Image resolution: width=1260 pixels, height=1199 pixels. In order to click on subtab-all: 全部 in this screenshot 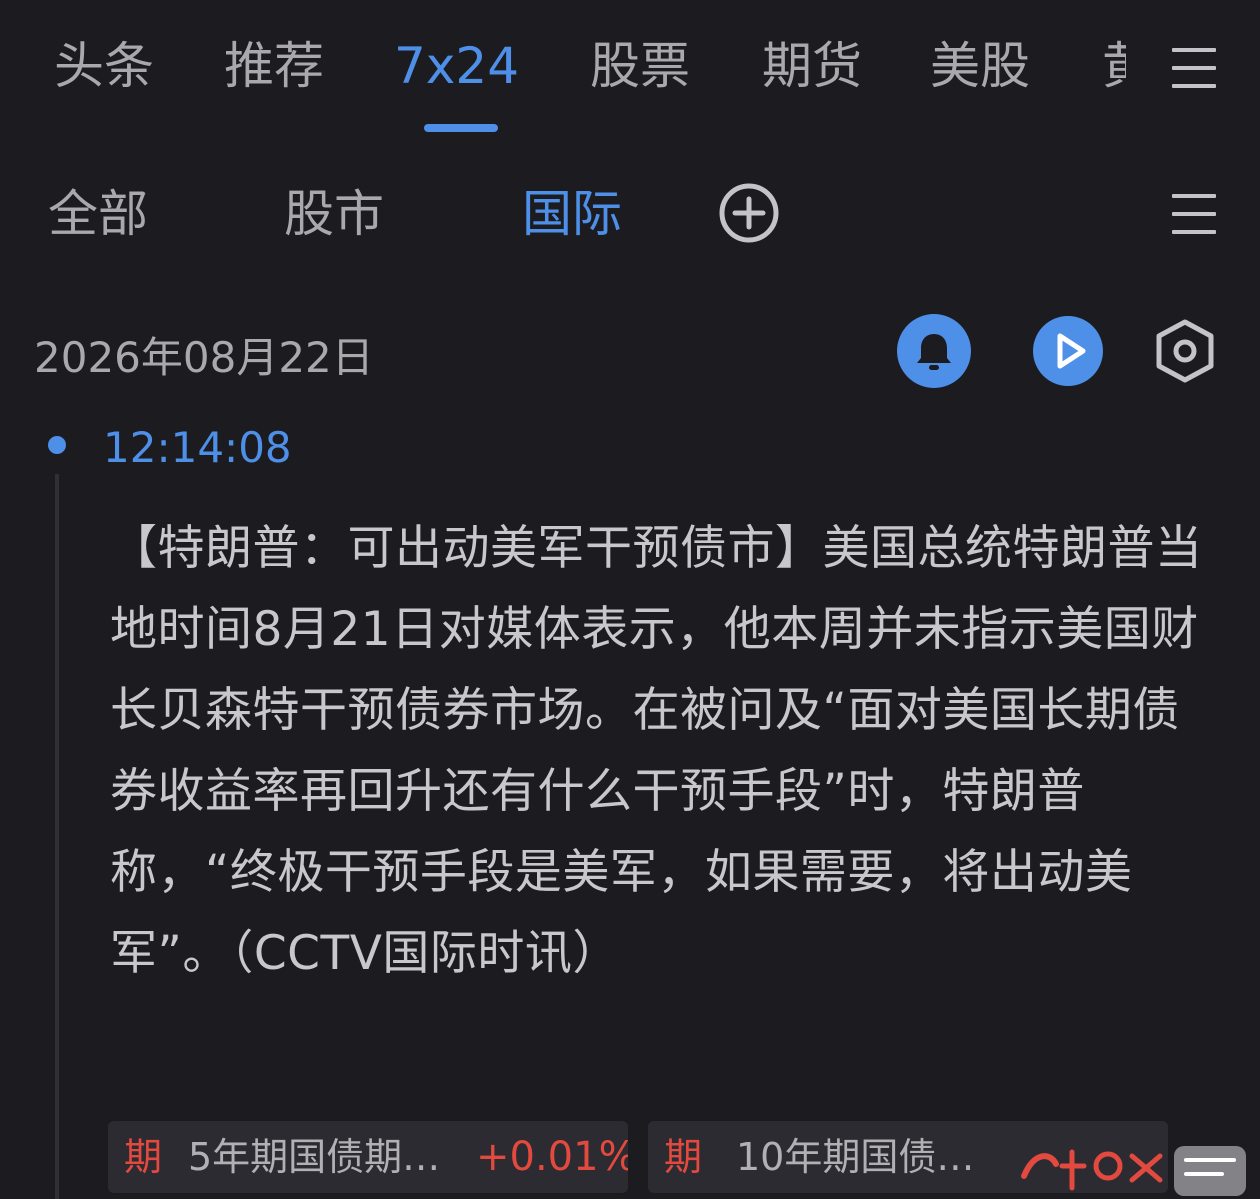, I will do `click(98, 214)`.